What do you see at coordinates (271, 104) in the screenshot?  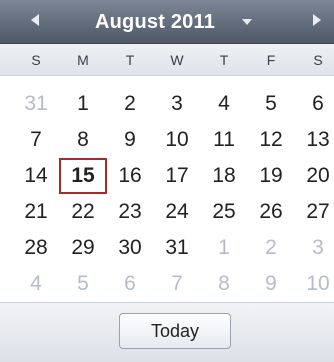 I see `day-cell: 5` at bounding box center [271, 104].